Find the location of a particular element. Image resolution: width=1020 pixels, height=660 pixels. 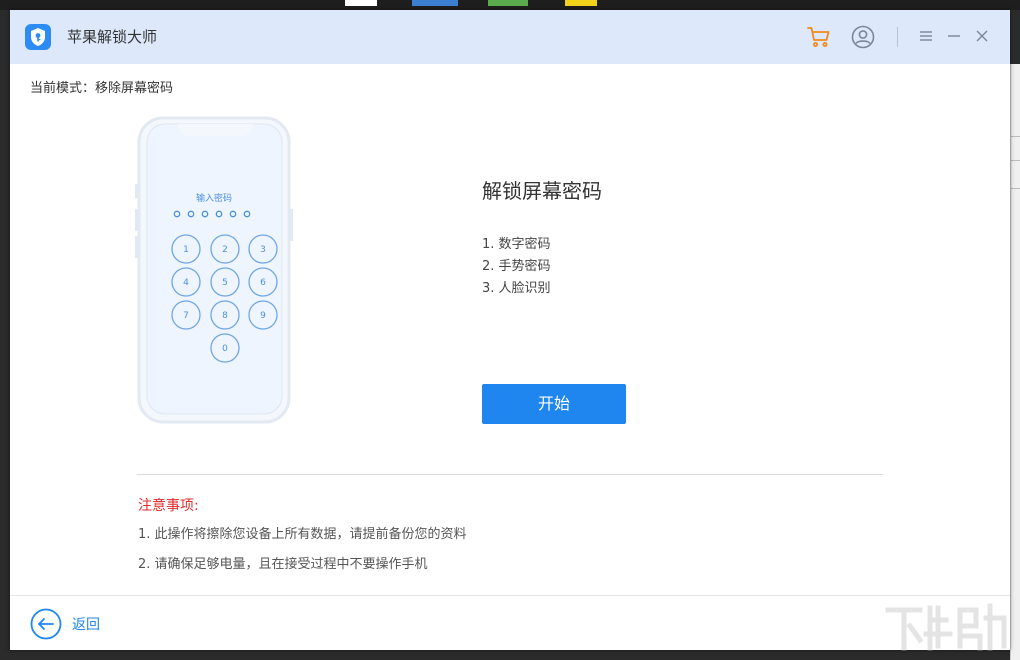

phone-illustration: 输入密码 1 2 3 4 5 6 7 8 9 0 is located at coordinates (215, 270).